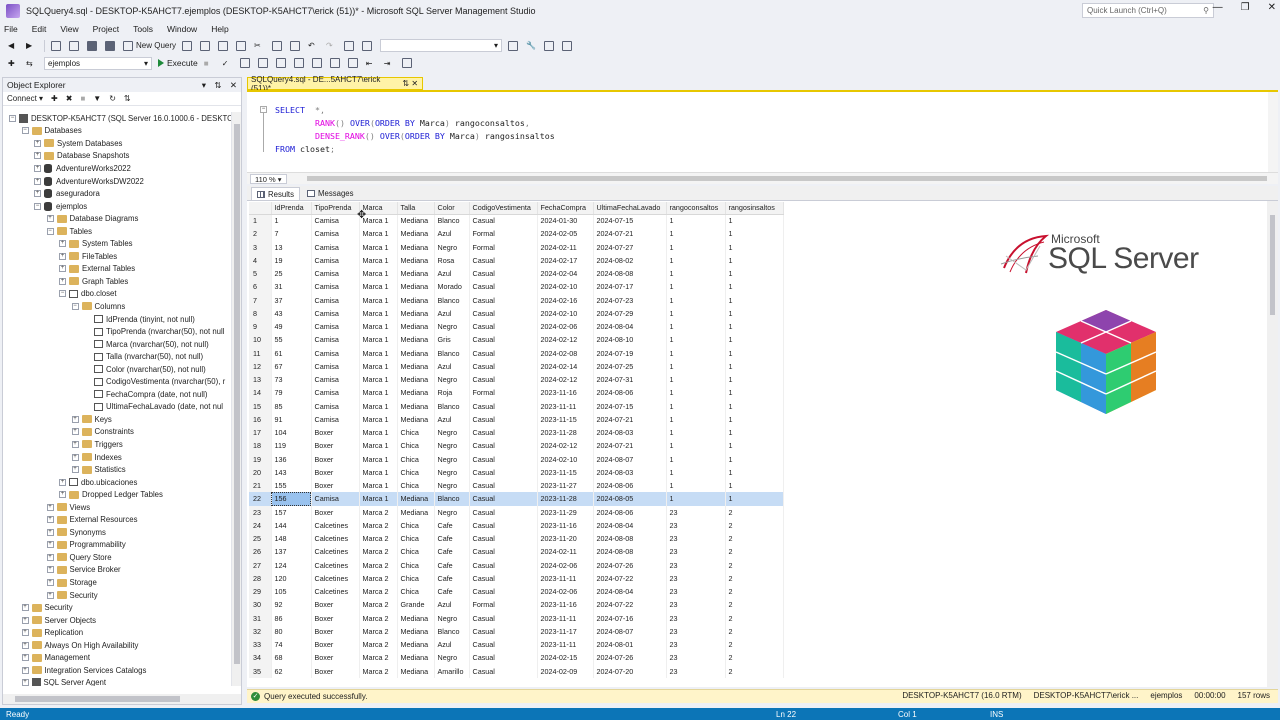 This screenshot has width=1280, height=720. I want to click on column-header: CodigoVestimenta, so click(503, 208).